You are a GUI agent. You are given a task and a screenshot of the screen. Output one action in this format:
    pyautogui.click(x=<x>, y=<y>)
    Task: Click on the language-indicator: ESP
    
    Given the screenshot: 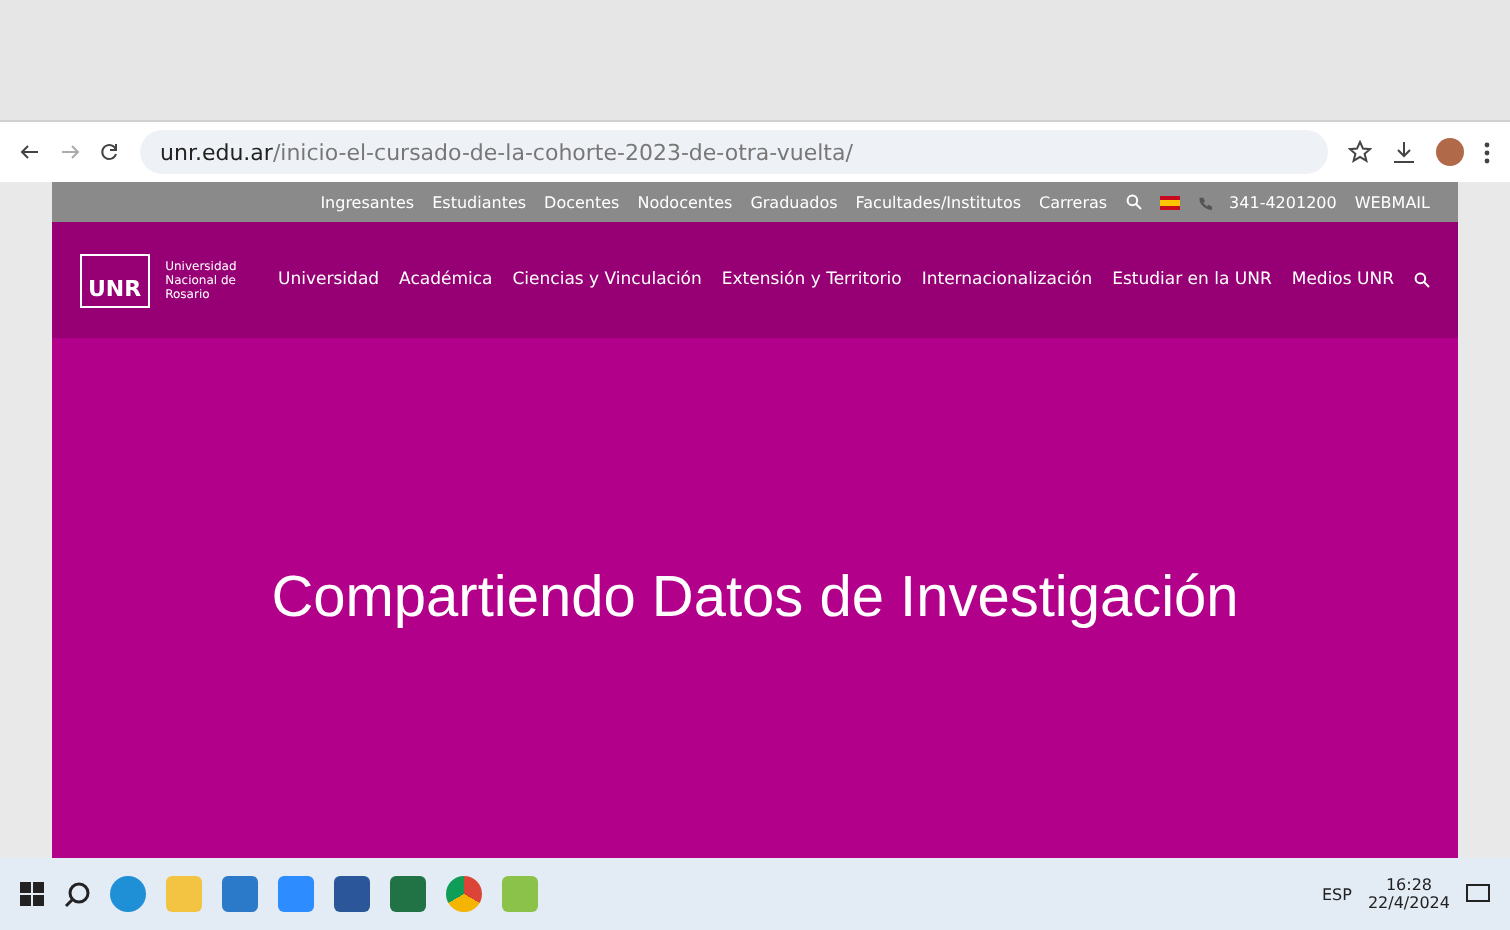 What is the action you would take?
    pyautogui.click(x=1337, y=894)
    